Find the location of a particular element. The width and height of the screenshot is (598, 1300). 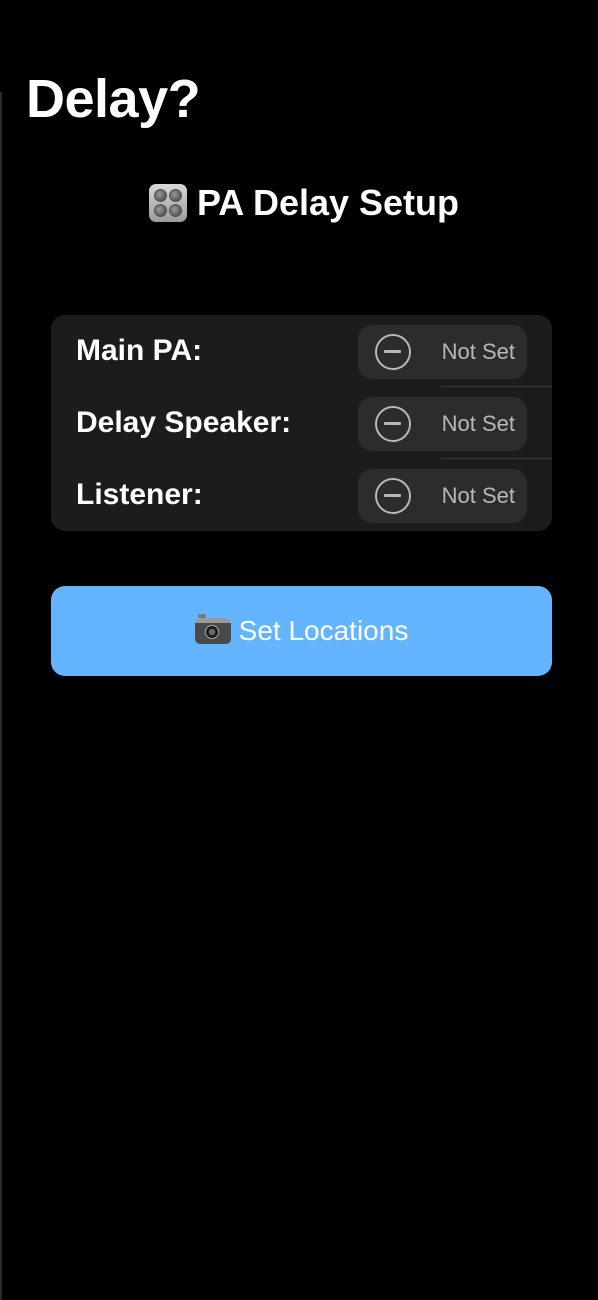

location-label: Delay Speaker: is located at coordinates (184, 422).